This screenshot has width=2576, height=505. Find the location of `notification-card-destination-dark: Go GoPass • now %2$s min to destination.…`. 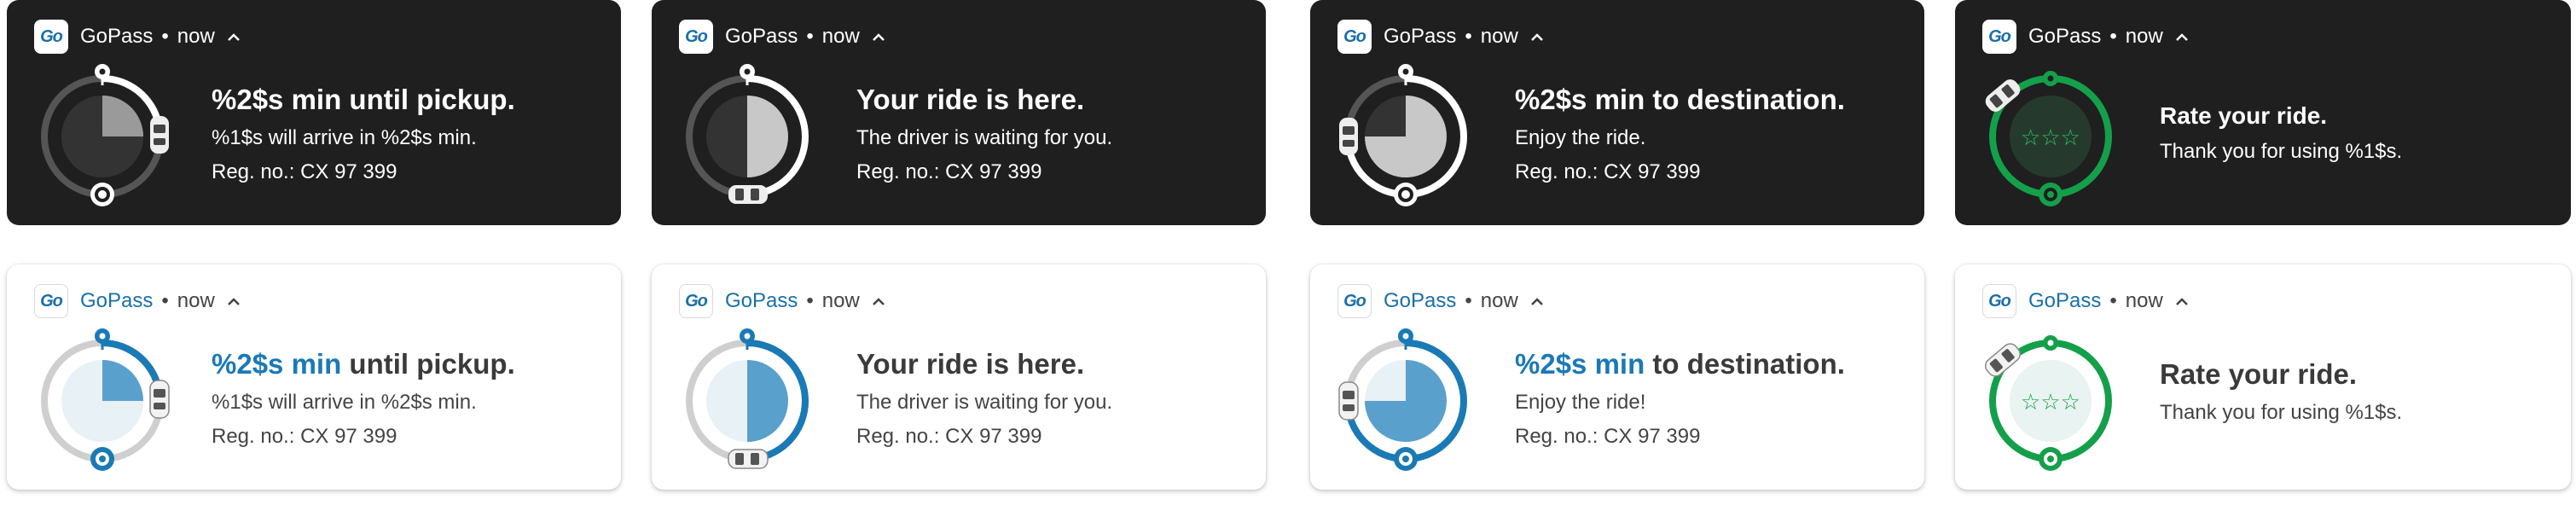

notification-card-destination-dark: Go GoPass • now %2$s min to destination.… is located at coordinates (1617, 112).